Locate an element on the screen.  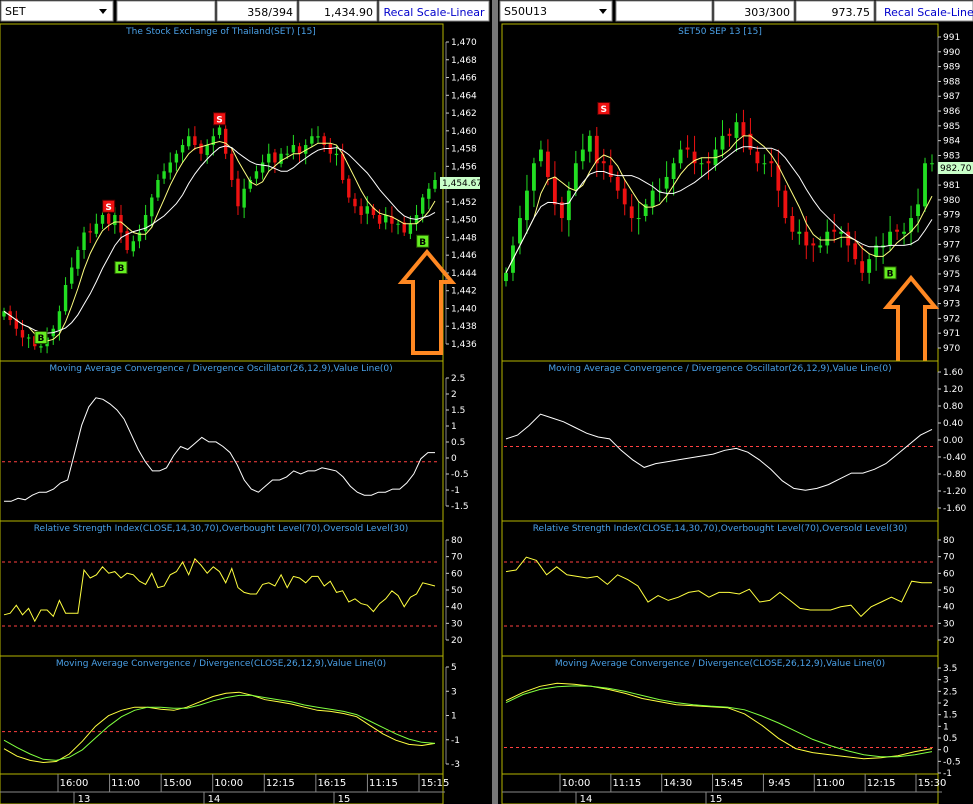
axis-tick-label: 971 is located at coordinates (951, 334).